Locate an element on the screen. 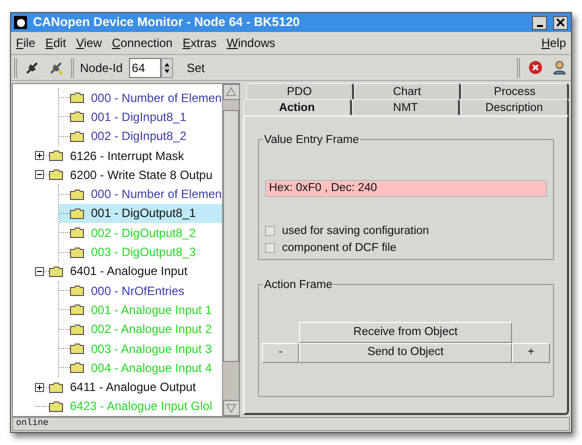 The image size is (582, 445). tab: Chart is located at coordinates (408, 91).